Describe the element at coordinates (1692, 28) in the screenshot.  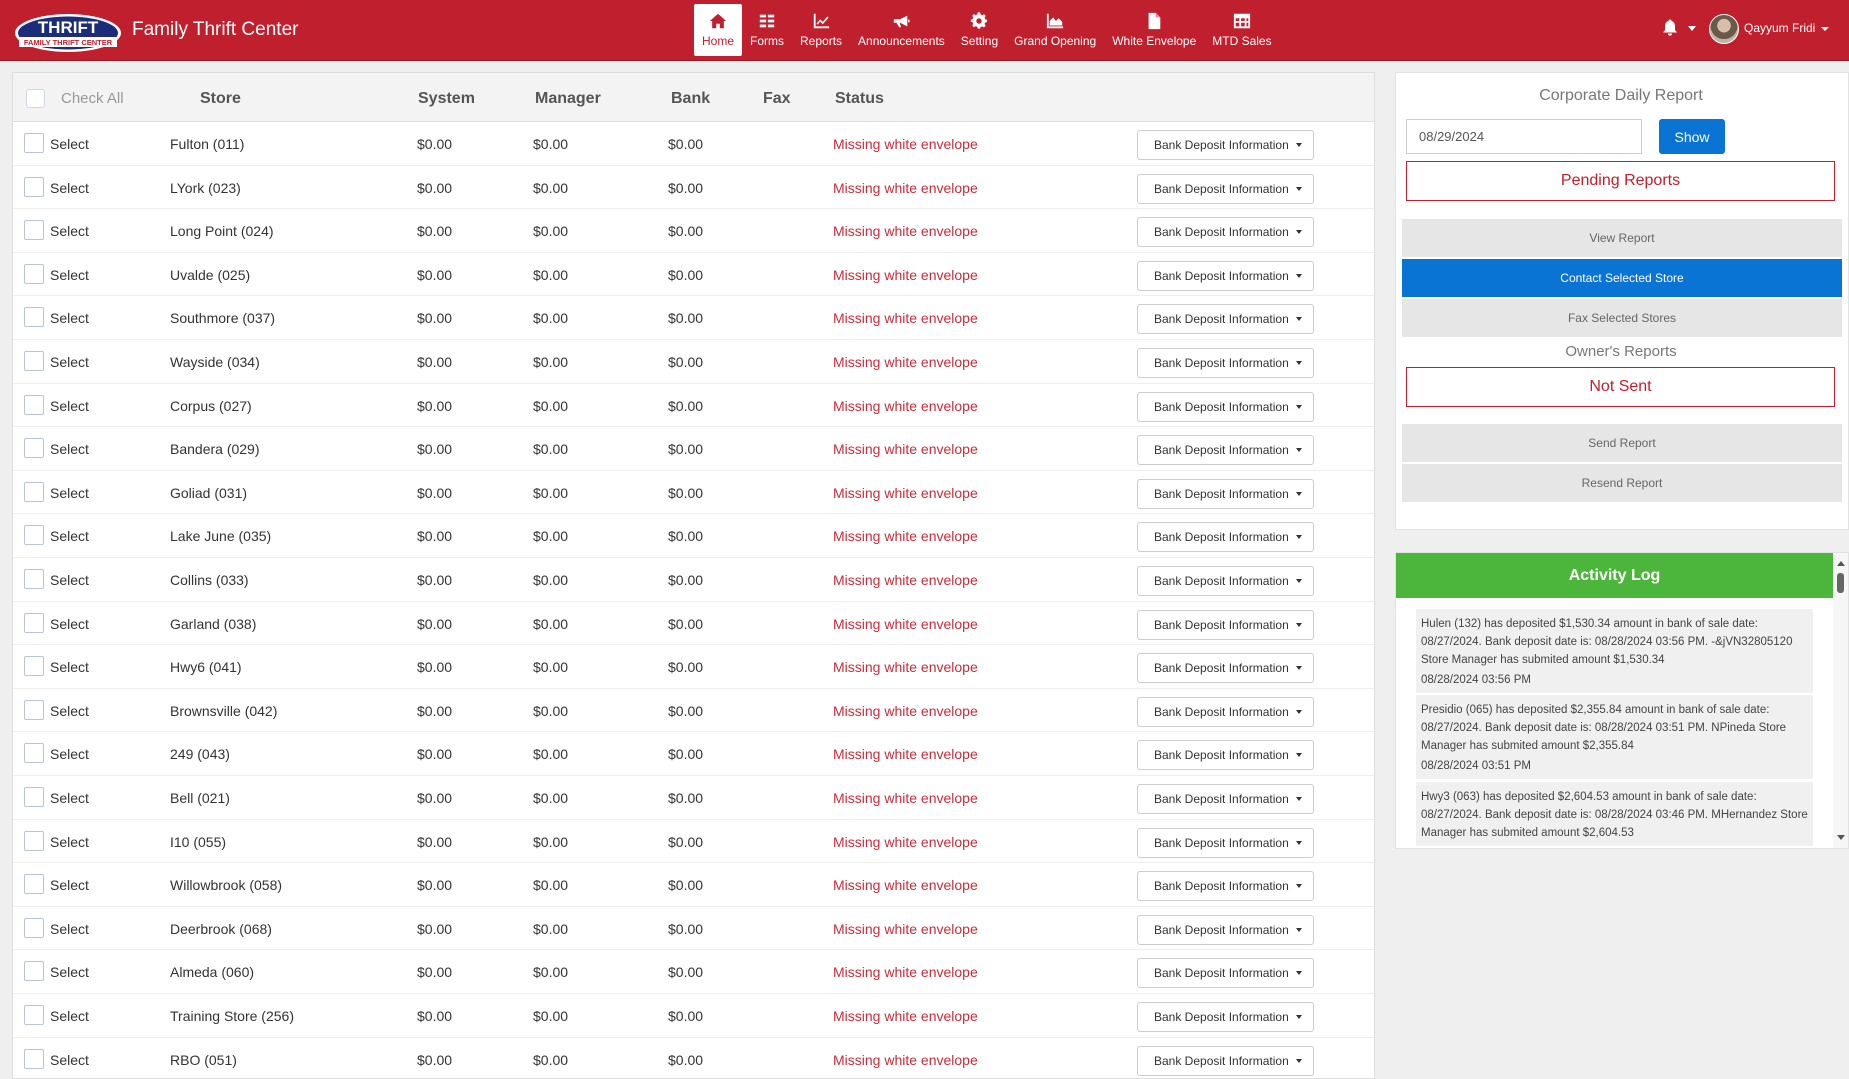
I see `notifications-caret-icon` at that location.